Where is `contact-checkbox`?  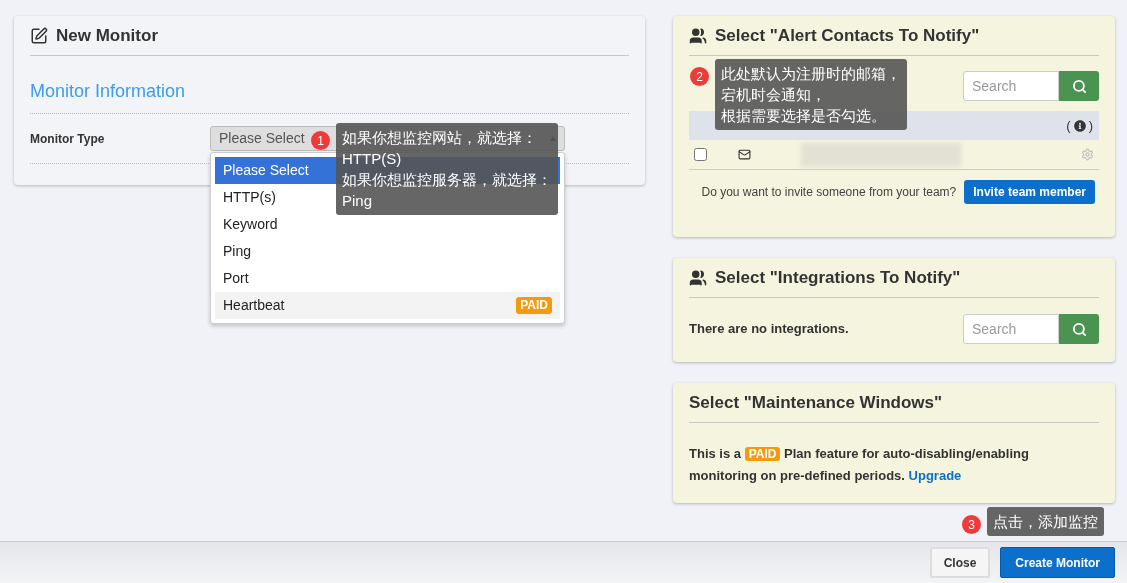
contact-checkbox is located at coordinates (700, 154).